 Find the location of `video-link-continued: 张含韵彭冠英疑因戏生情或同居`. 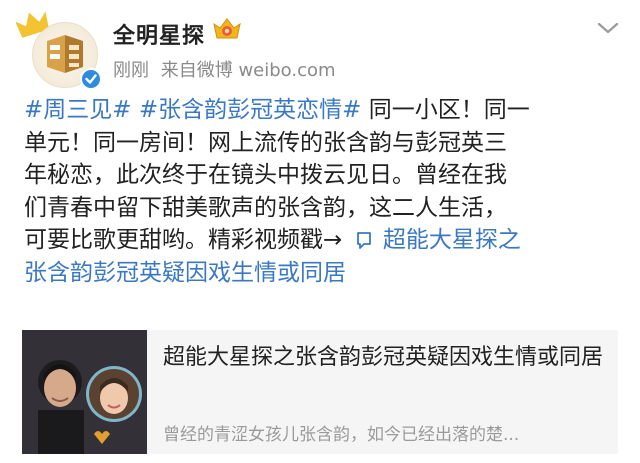

video-link-continued: 张含韵彭冠英疑因戏生情或同居 is located at coordinates (185, 273).